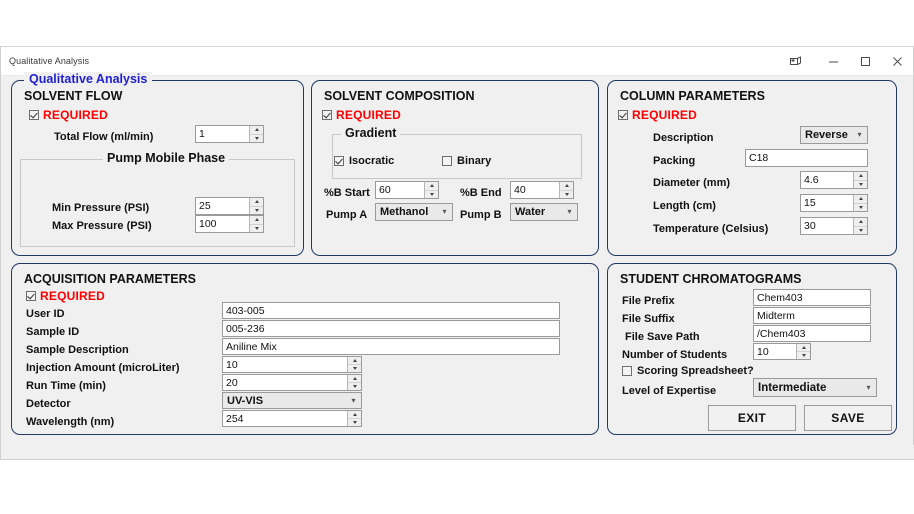 This screenshot has height=514, width=914. I want to click on number-of-students-spin-up, so click(803, 347).